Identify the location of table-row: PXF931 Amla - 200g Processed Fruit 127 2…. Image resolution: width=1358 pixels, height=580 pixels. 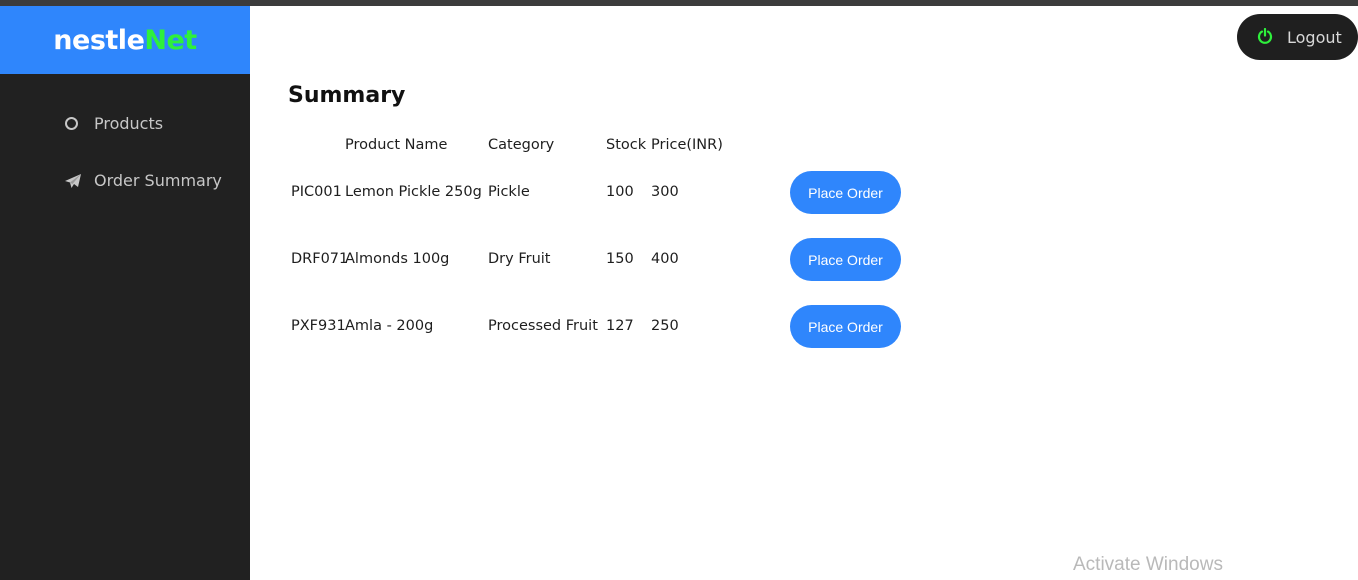
(679, 327).